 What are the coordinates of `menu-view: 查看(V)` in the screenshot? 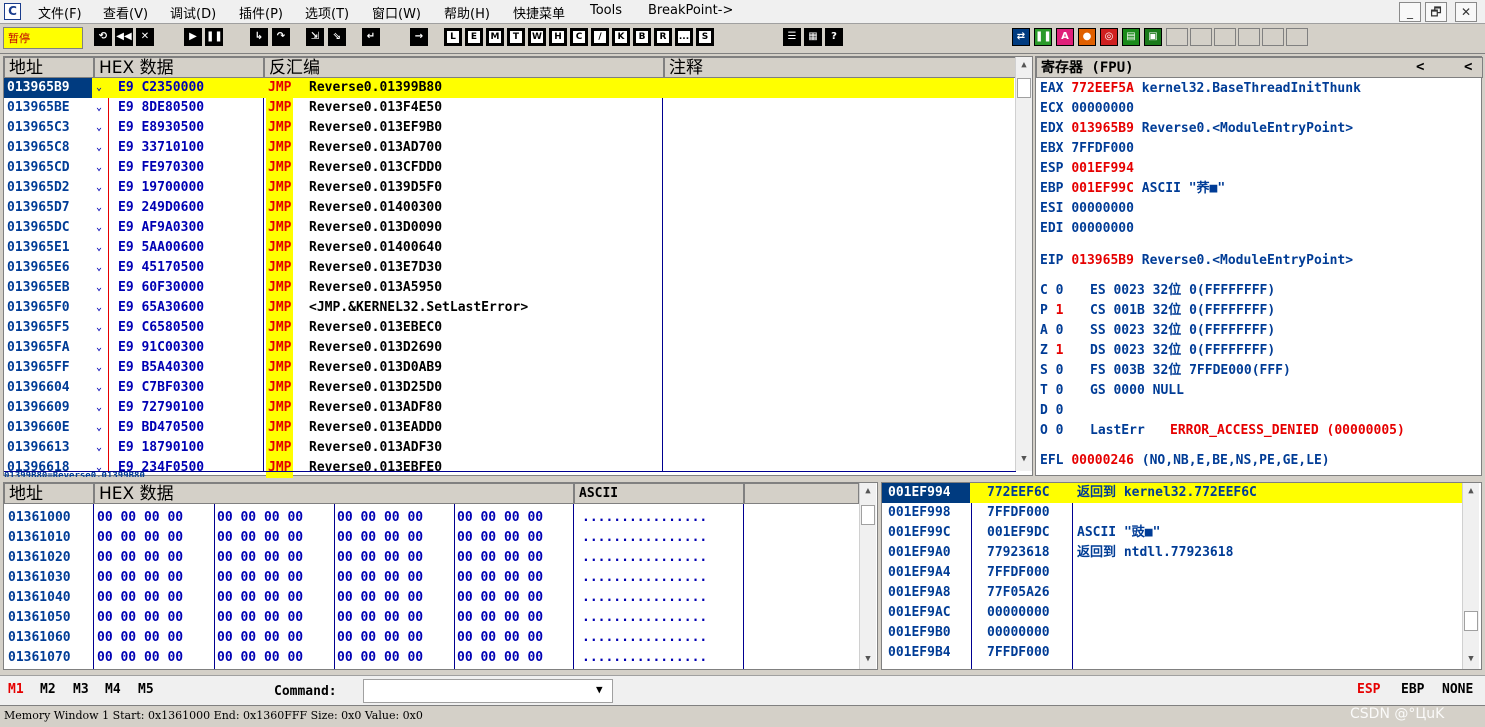 It's located at (125, 12).